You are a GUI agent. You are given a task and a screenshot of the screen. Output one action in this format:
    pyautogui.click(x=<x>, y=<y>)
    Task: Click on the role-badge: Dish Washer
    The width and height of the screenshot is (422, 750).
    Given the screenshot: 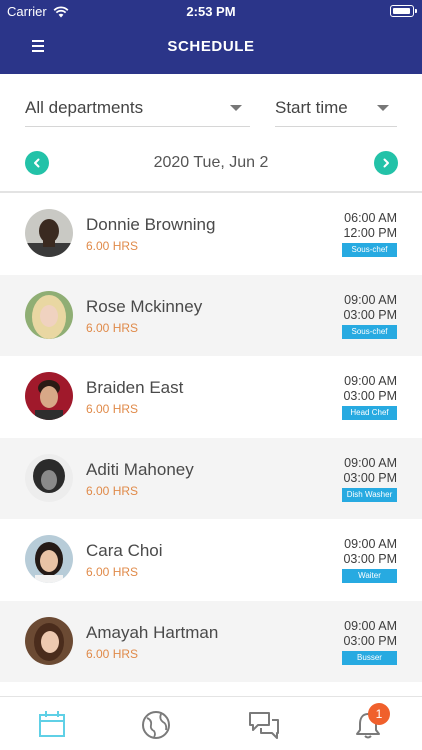 What is the action you would take?
    pyautogui.click(x=369, y=494)
    